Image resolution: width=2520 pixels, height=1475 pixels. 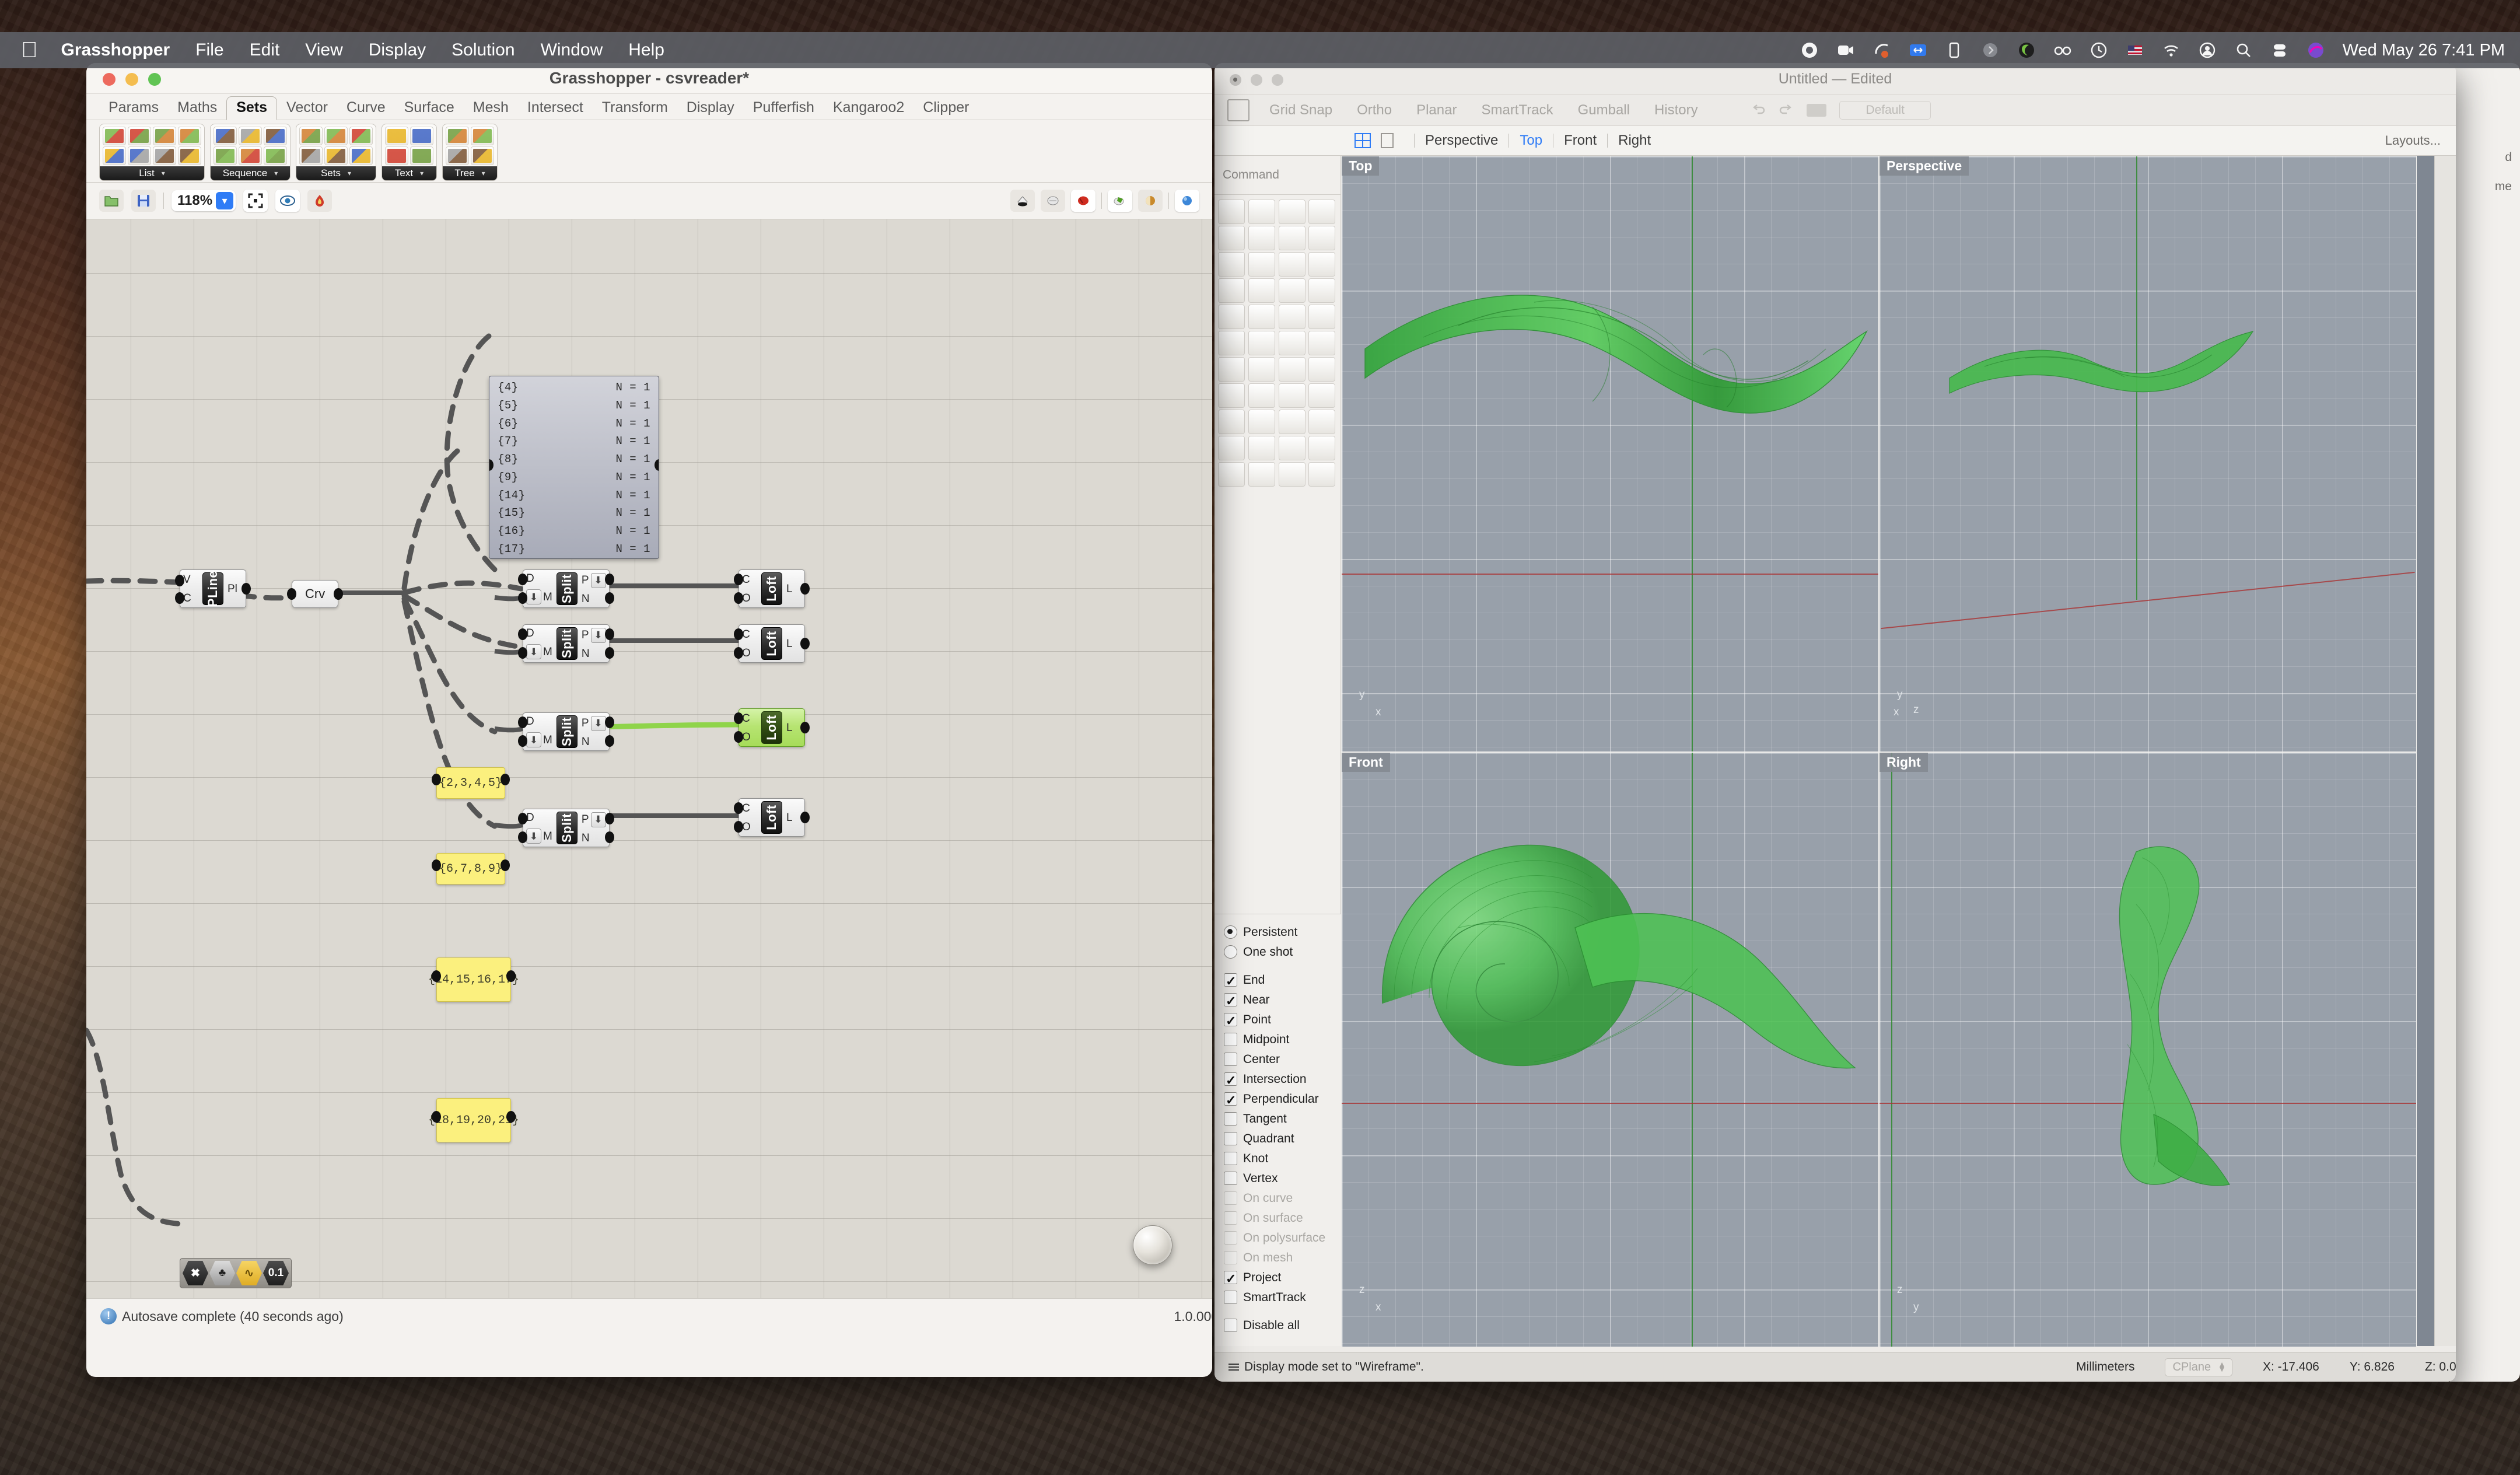 I want to click on gh-tab-intersect: Intersect, so click(x=555, y=108).